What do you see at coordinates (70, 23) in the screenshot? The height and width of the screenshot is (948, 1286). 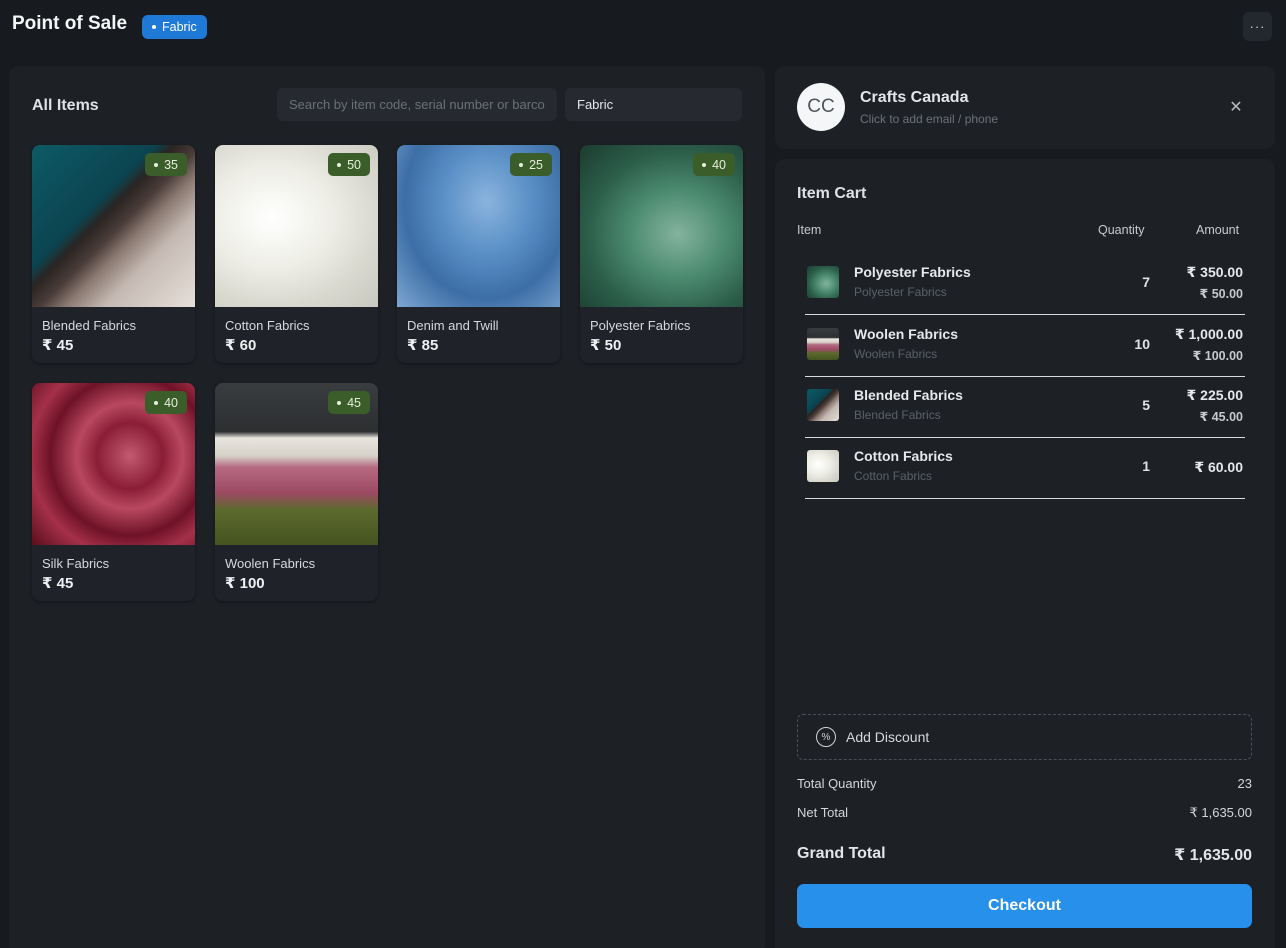 I see `page-title: Point of Sale` at bounding box center [70, 23].